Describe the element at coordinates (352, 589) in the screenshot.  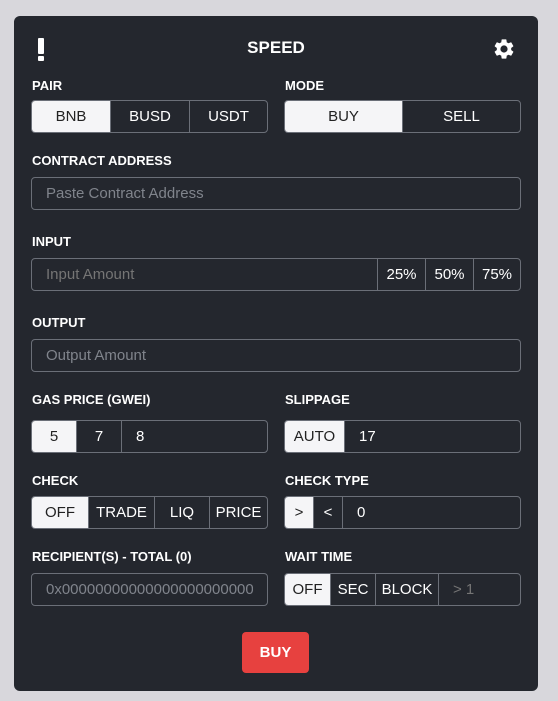
I see `wait-option-sec: SEC` at that location.